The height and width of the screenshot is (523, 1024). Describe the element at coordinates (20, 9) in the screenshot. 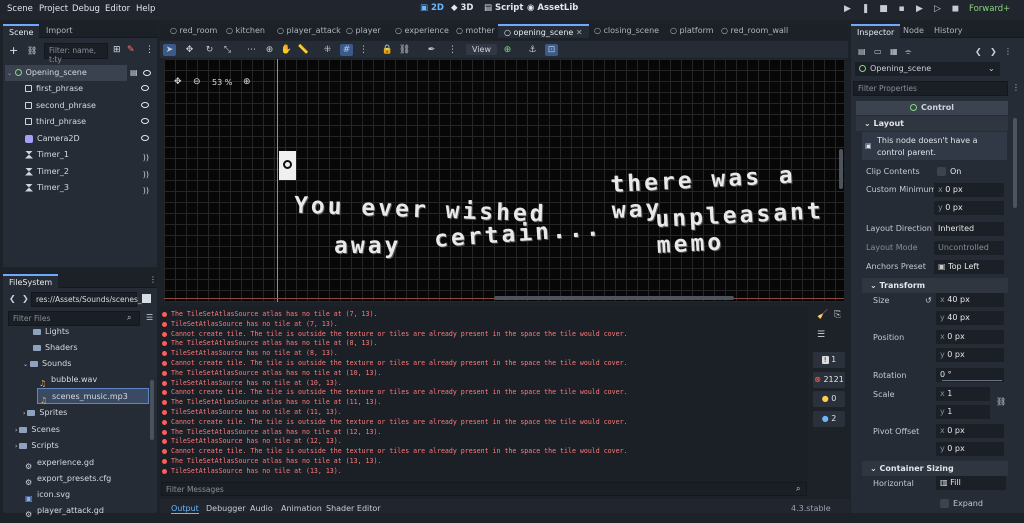

I see `menu-scene: Scene` at that location.